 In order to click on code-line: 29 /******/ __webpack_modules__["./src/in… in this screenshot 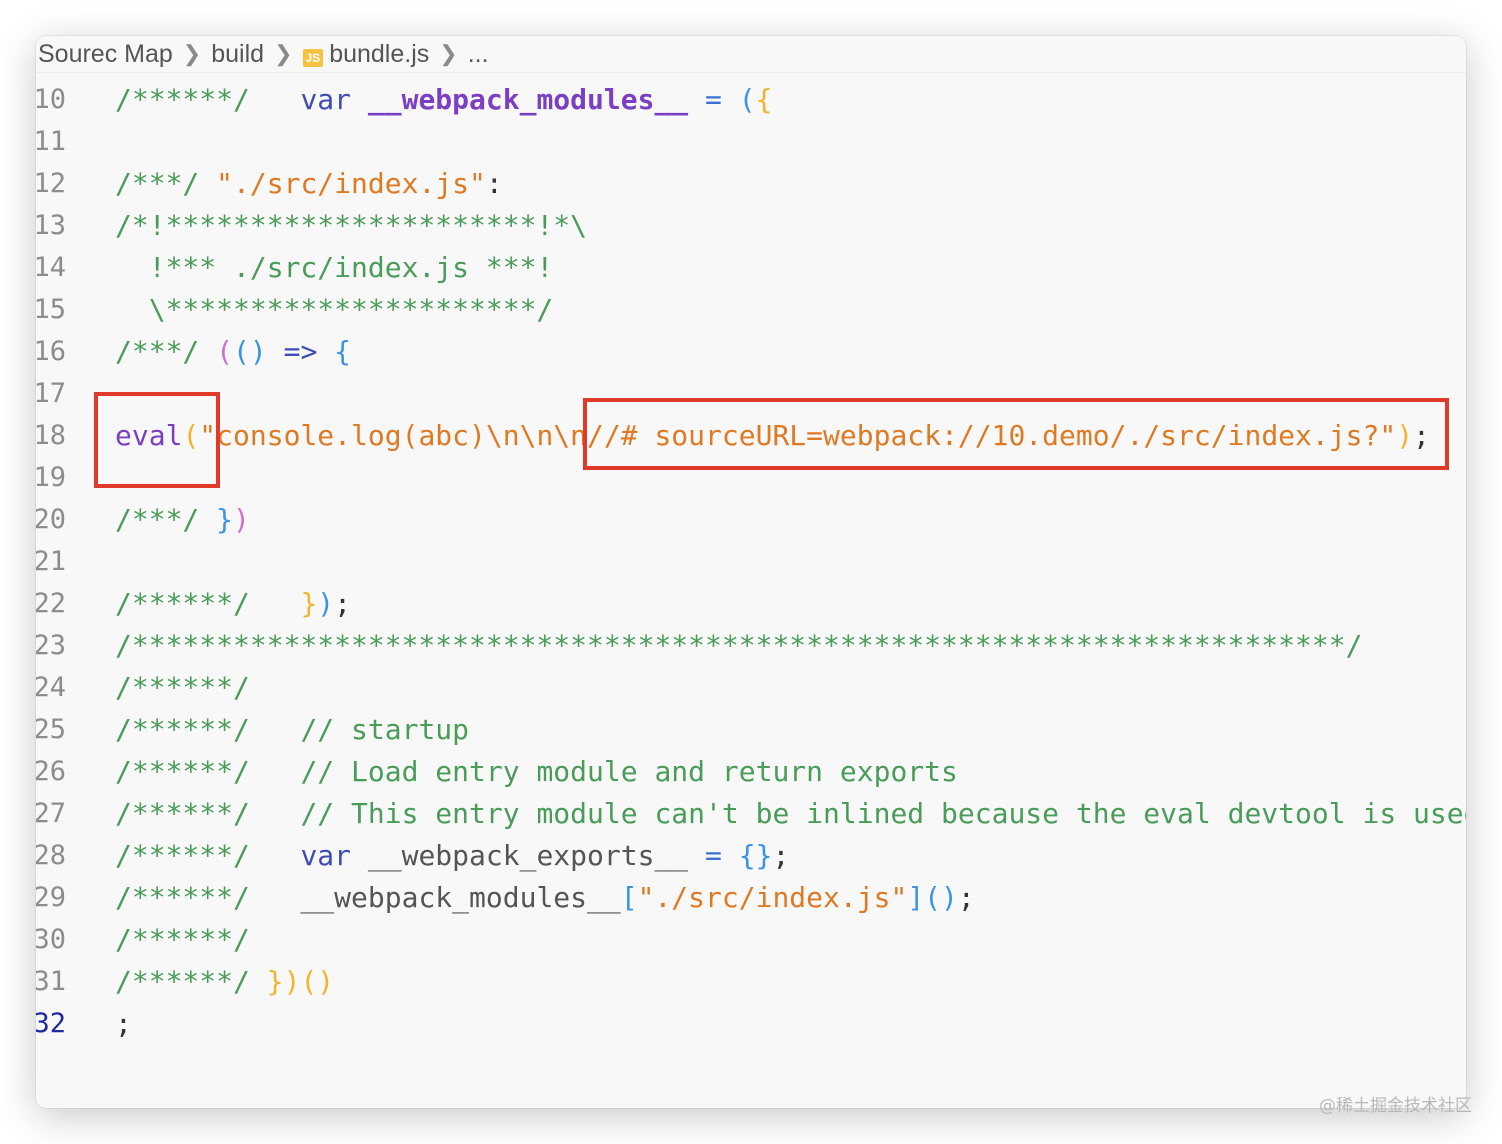, I will do `click(751, 898)`.